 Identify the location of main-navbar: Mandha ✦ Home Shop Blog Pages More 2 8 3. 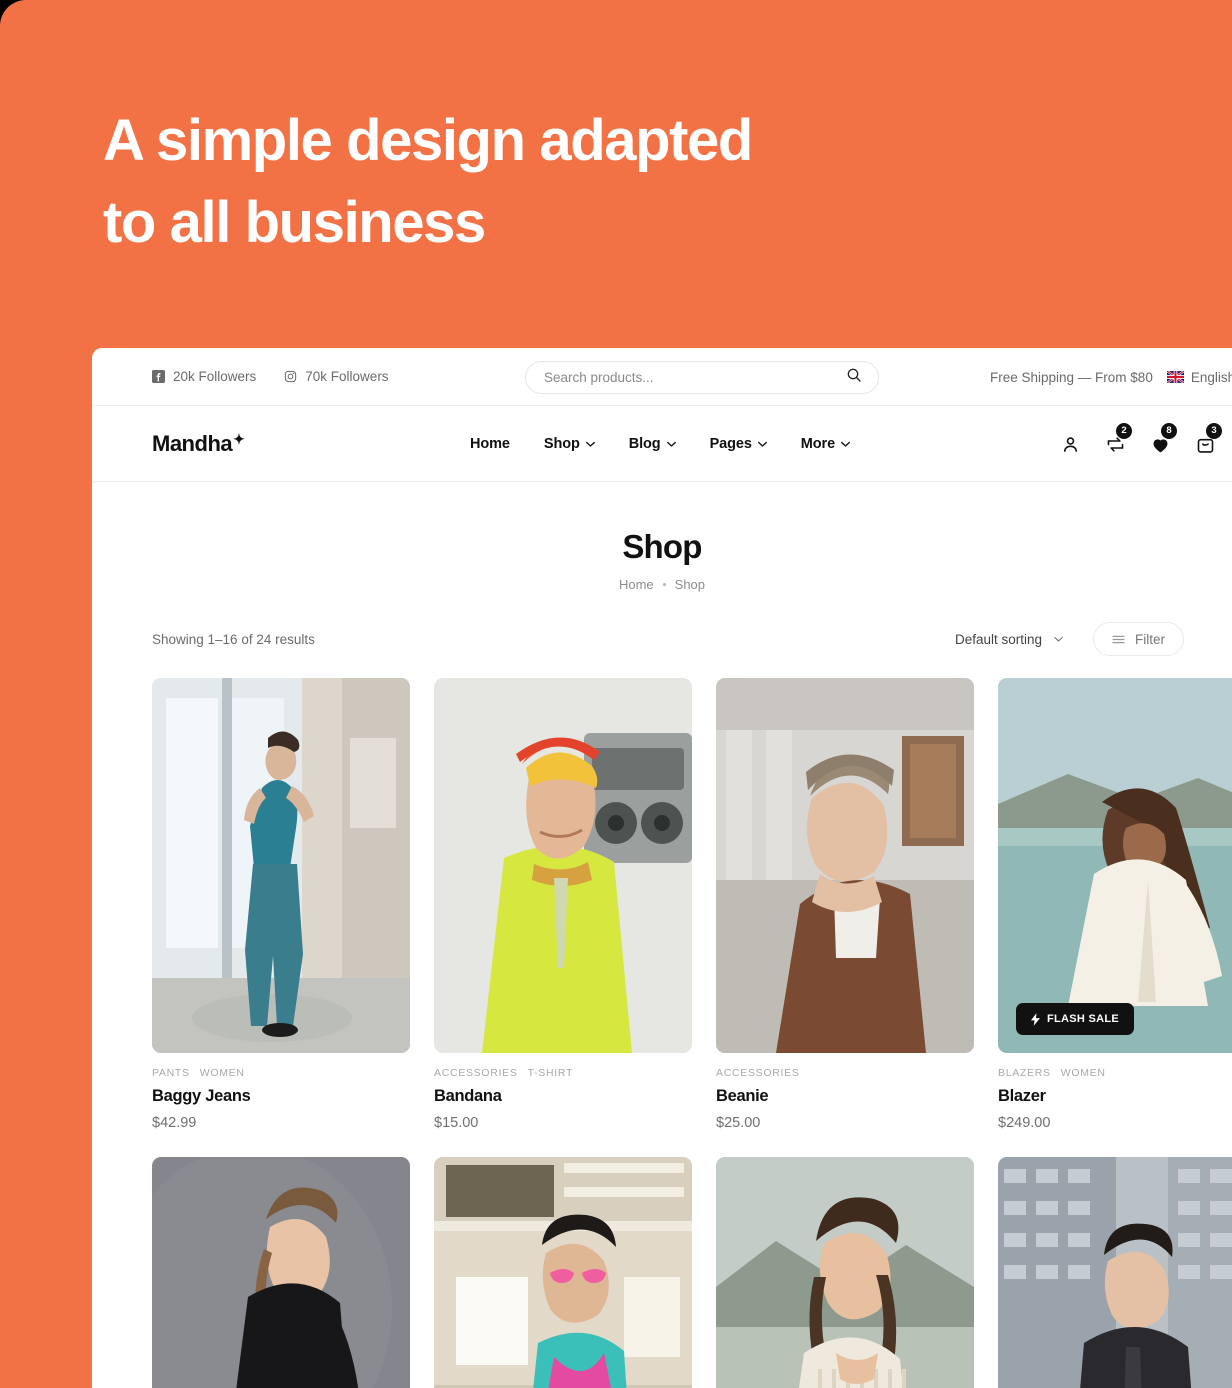
(662, 444).